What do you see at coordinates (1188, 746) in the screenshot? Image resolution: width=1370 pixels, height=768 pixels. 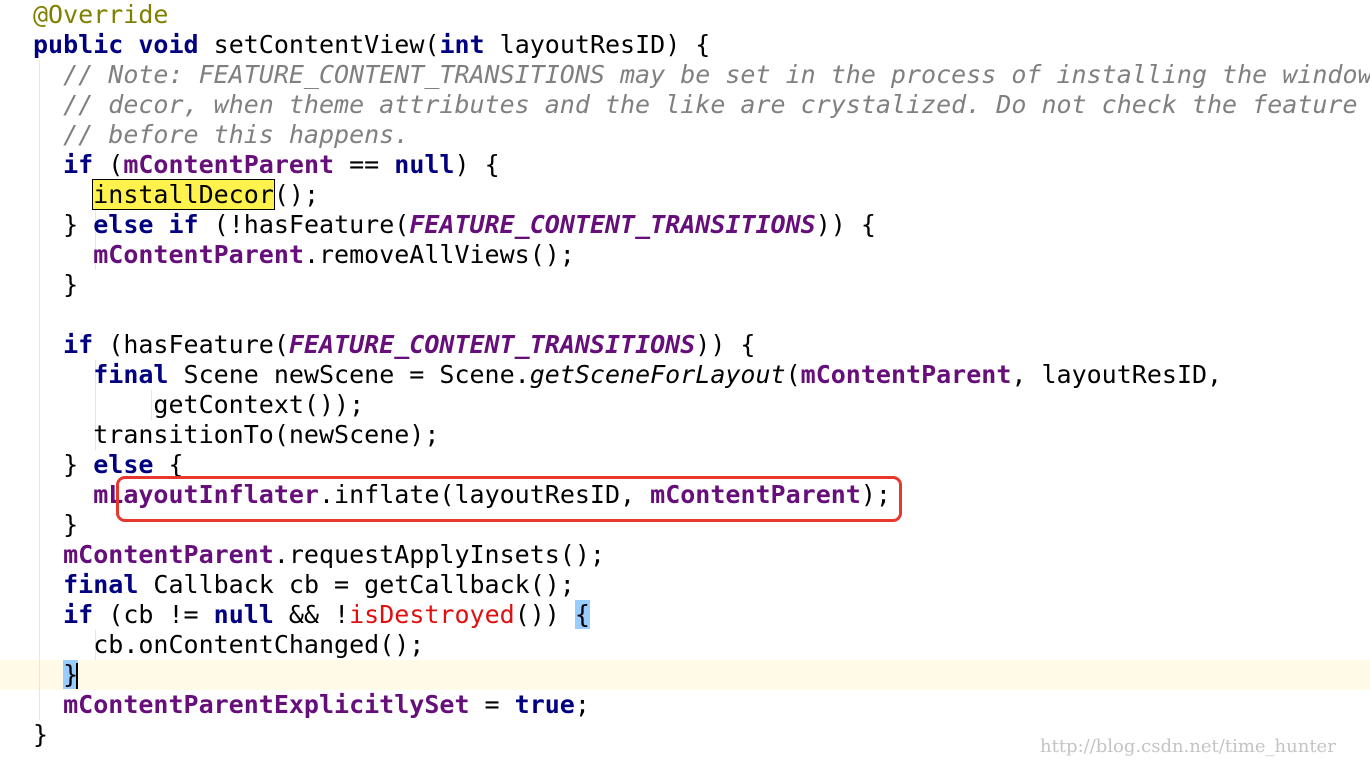 I see `watermark: http://blog.csdn.net/time_hunter` at bounding box center [1188, 746].